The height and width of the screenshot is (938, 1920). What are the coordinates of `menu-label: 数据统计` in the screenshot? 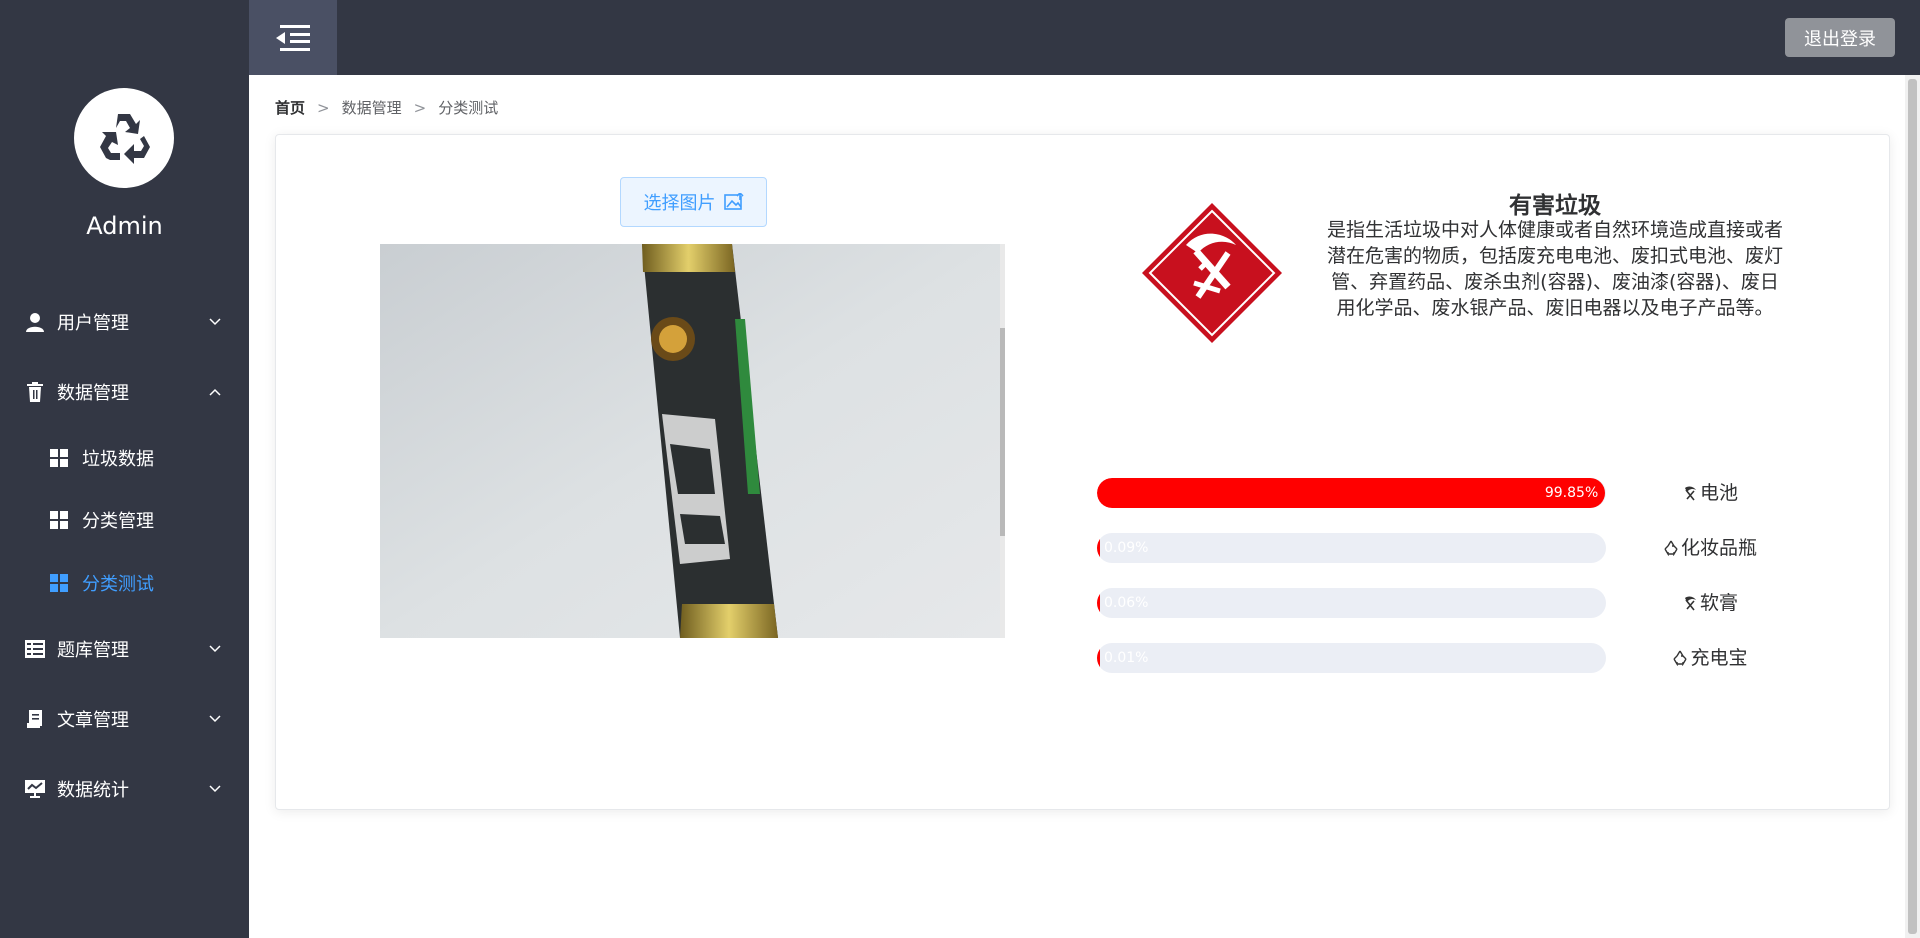 It's located at (93, 790).